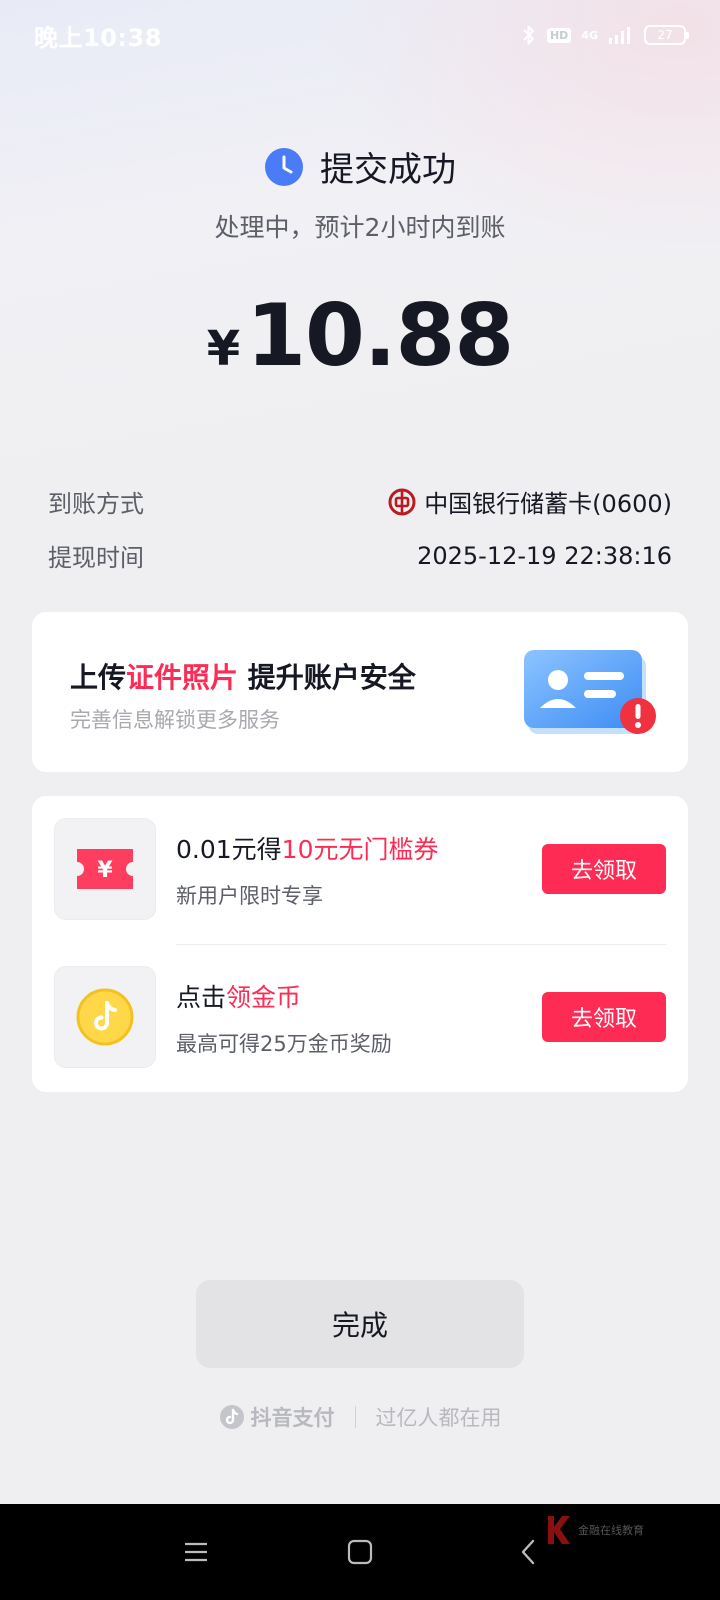 This screenshot has height=1600, width=720. What do you see at coordinates (605, 35) in the screenshot?
I see `status-icons: HD 4G 27` at bounding box center [605, 35].